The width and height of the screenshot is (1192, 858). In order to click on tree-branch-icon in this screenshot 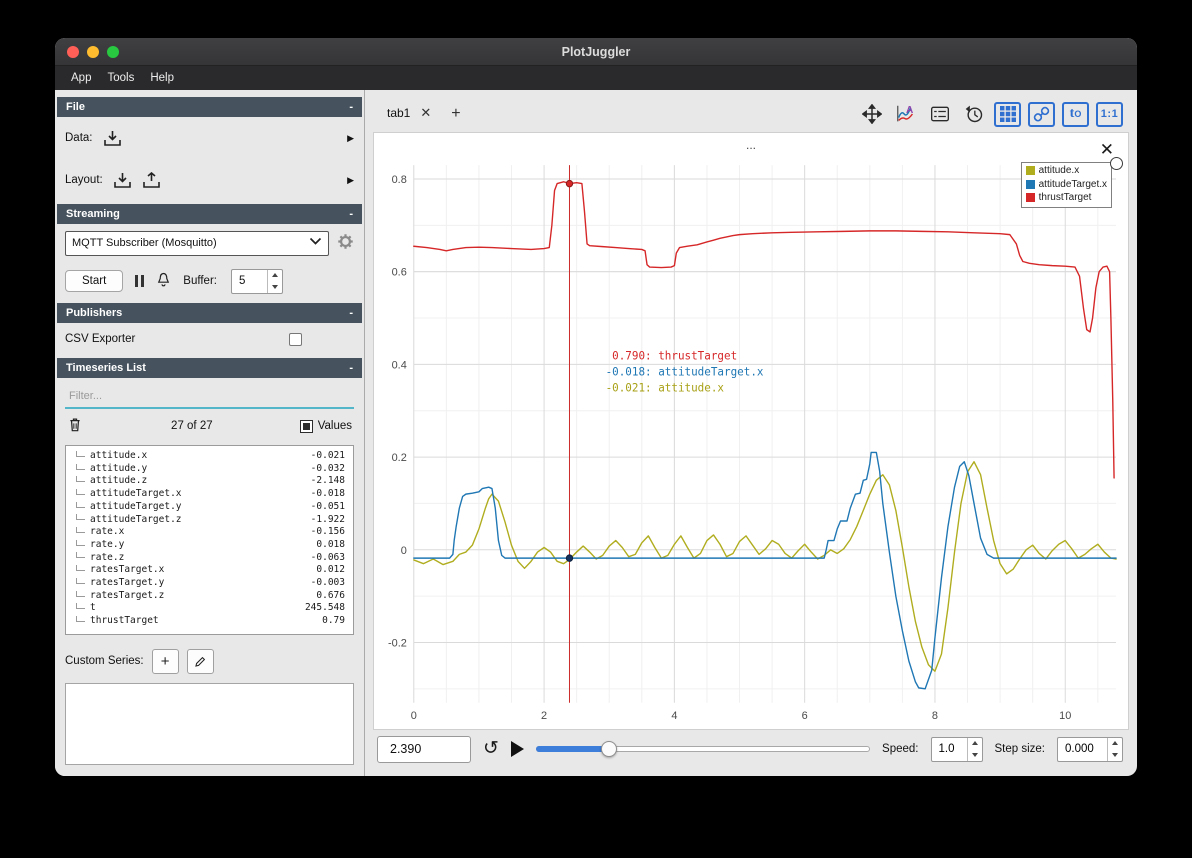, I will do `click(80, 479)`.